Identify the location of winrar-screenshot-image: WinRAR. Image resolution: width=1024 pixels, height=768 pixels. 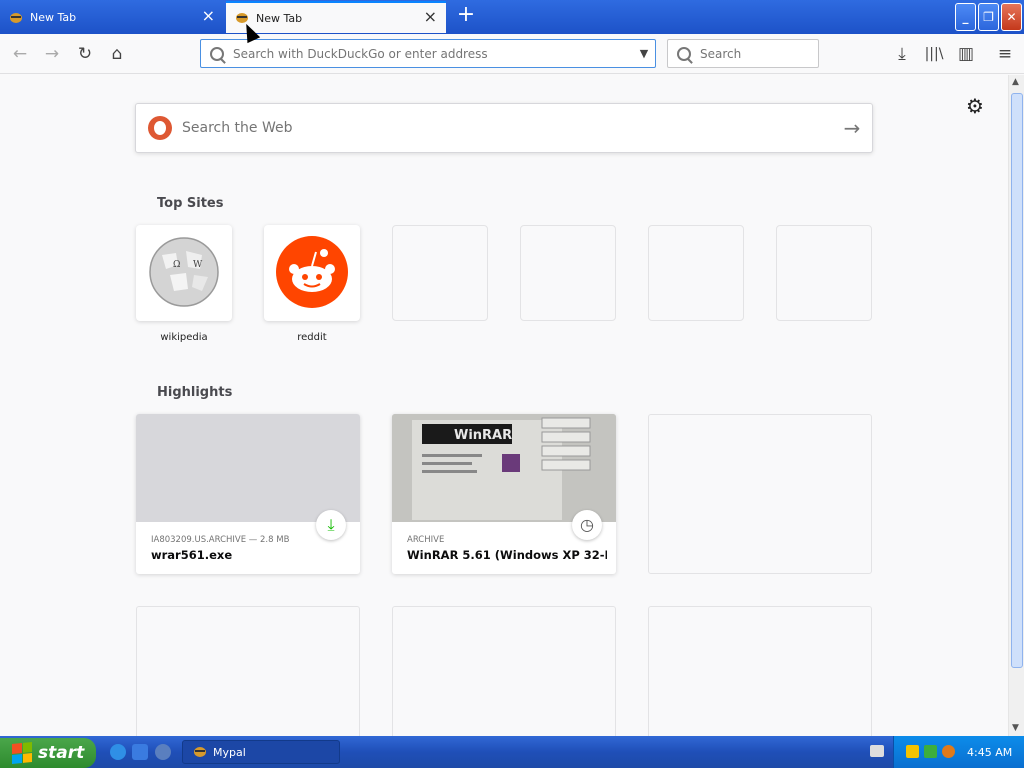
(504, 468).